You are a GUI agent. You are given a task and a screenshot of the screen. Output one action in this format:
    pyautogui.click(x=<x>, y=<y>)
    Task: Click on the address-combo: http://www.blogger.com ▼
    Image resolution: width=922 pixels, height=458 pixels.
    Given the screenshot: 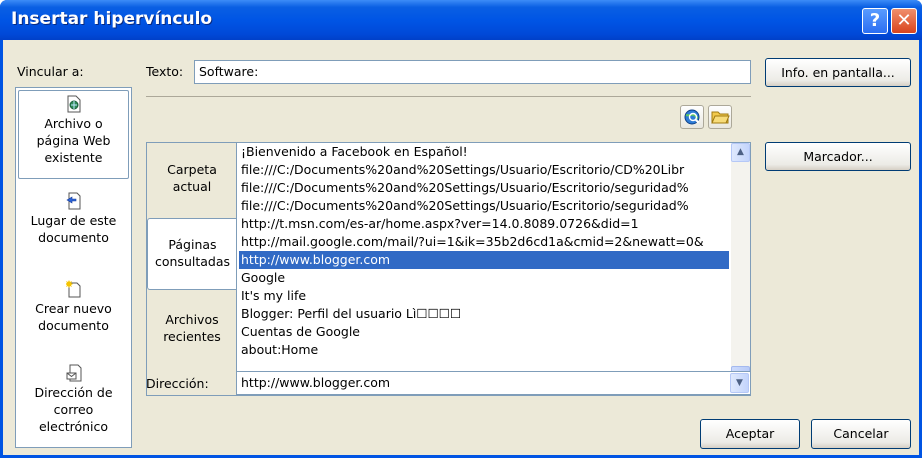 What is the action you would take?
    pyautogui.click(x=493, y=383)
    